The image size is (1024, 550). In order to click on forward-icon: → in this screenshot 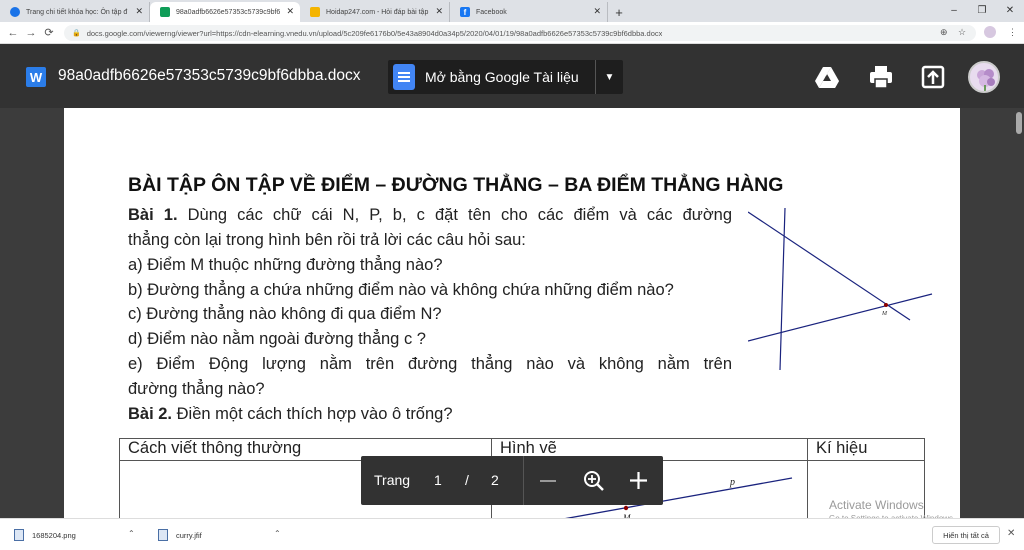, I will do `click(31, 33)`.